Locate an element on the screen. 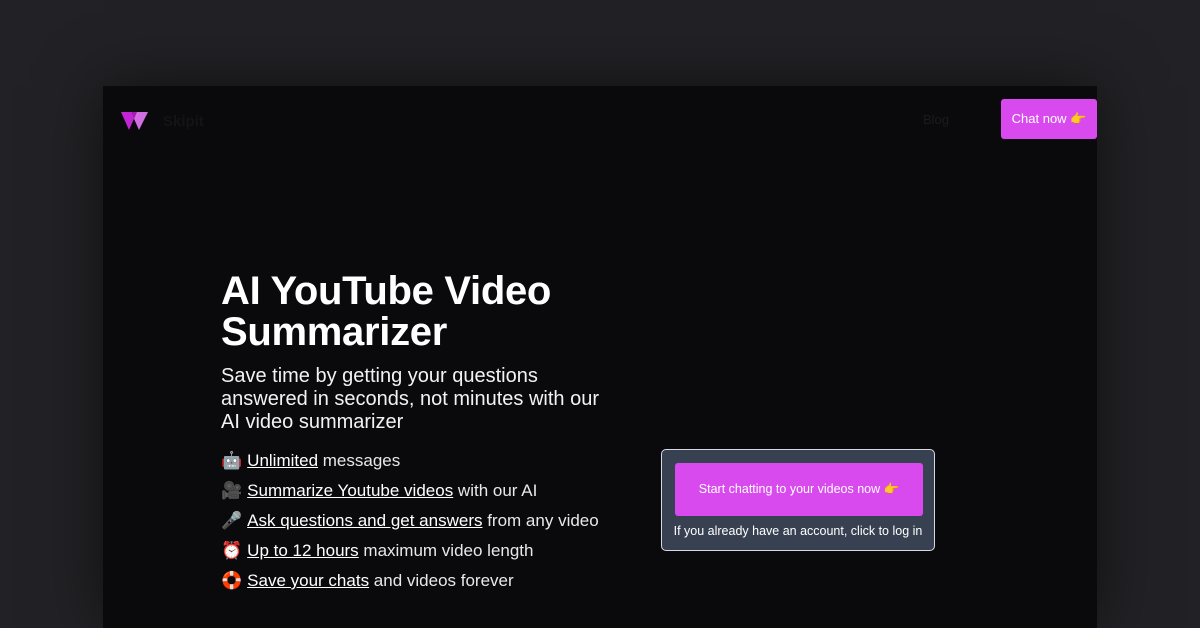 The height and width of the screenshot is (628, 1200). microphone-icon: 🎤 is located at coordinates (232, 520).